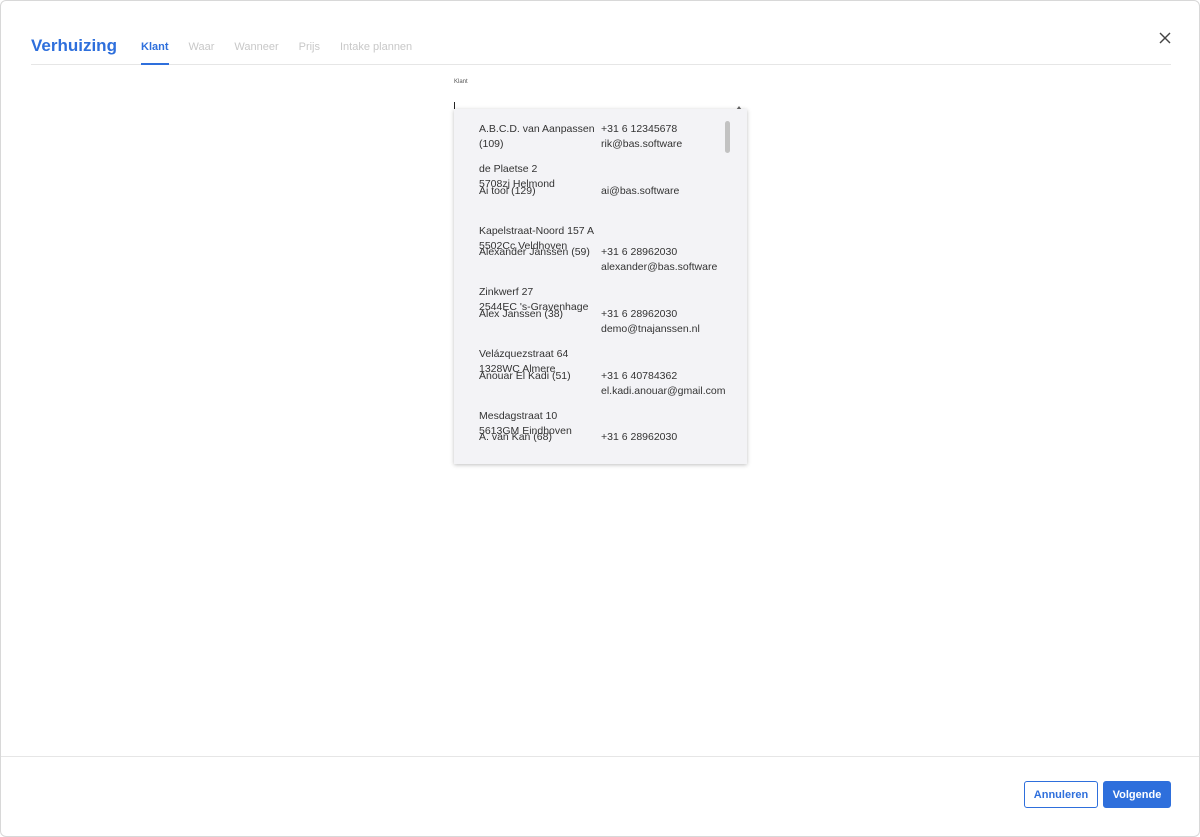  I want to click on customer-field-label: Klant, so click(461, 82).